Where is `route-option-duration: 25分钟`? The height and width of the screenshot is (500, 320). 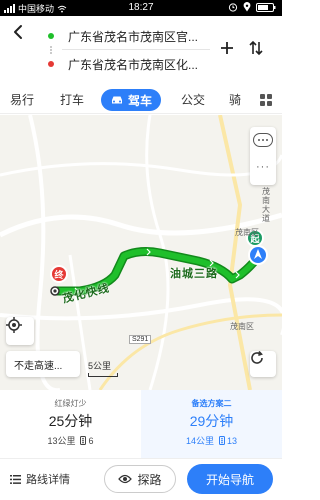 route-option-duration: 25分钟 is located at coordinates (70, 421).